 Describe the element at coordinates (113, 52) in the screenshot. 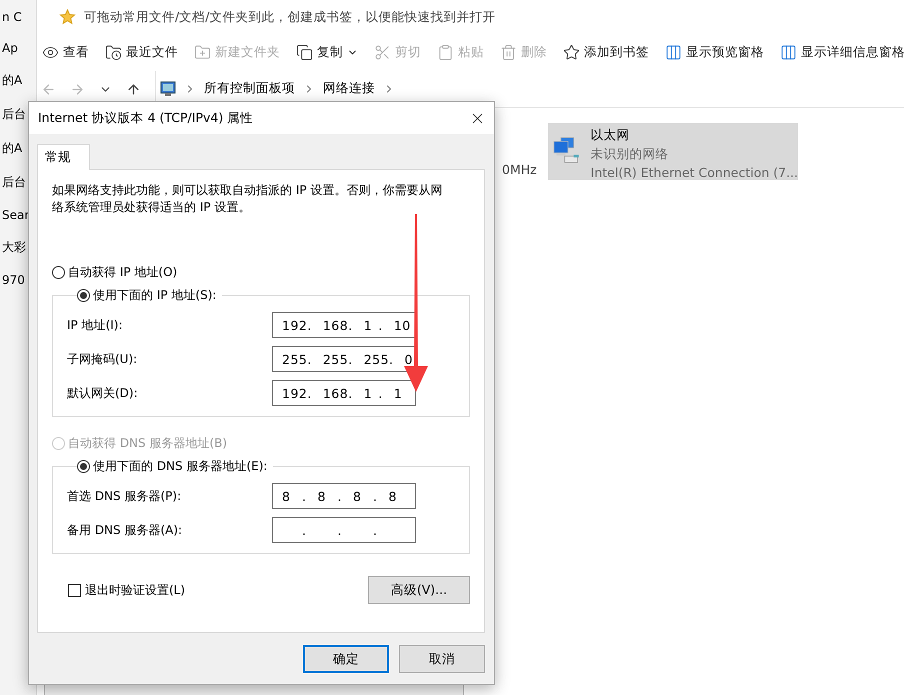

I see `folder-clock-icon` at that location.